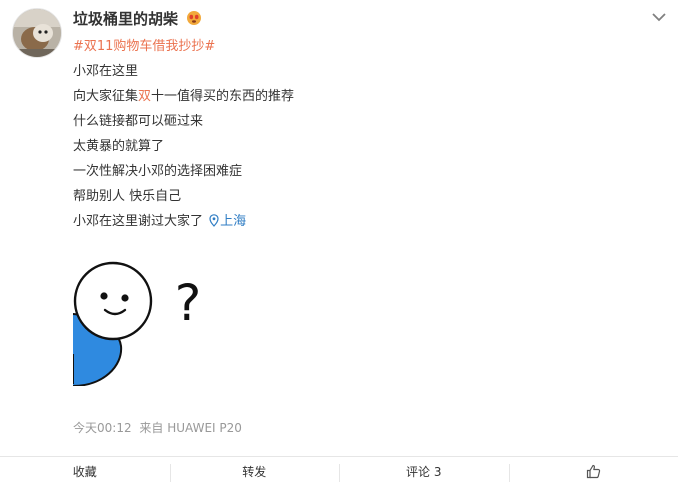 The height and width of the screenshot is (487, 678). Describe the element at coordinates (102, 428) in the screenshot. I see `post-time: 今天00:12` at that location.